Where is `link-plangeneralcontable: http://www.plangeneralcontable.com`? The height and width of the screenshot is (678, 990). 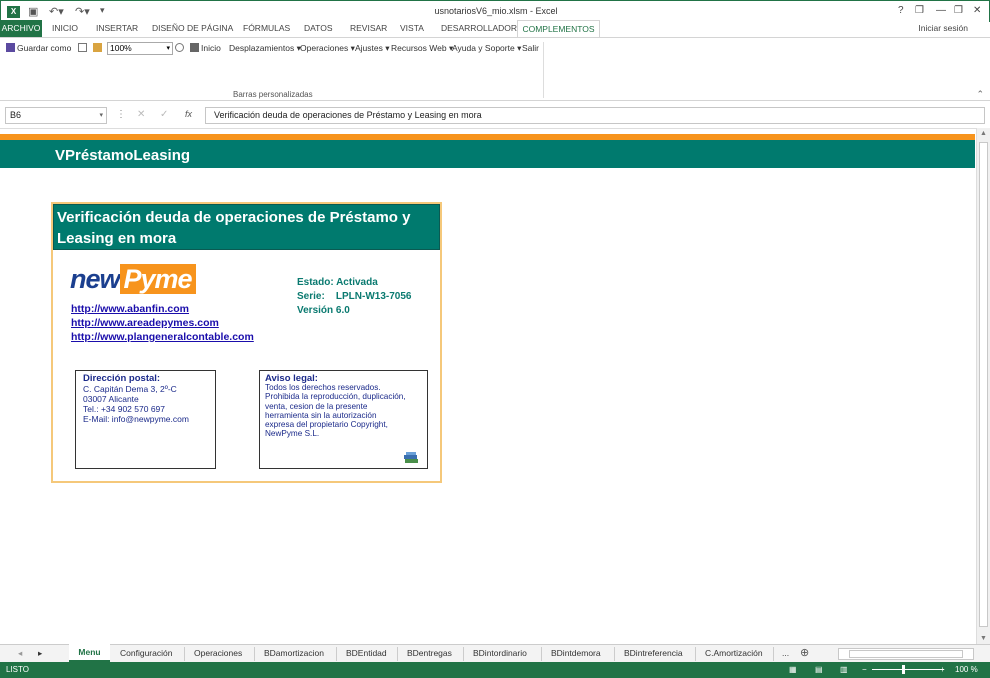
link-plangeneralcontable: http://www.plangeneralcontable.com is located at coordinates (162, 337).